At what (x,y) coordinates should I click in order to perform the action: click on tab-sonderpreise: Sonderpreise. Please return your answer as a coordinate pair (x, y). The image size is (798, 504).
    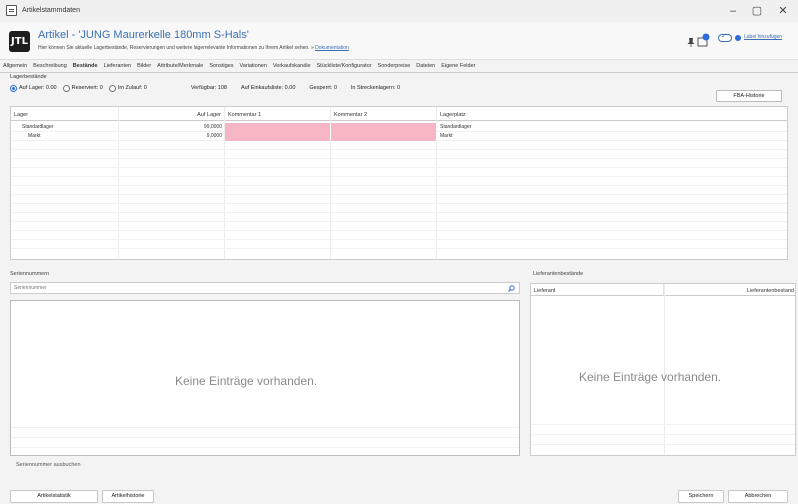
    Looking at the image, I should click on (394, 66).